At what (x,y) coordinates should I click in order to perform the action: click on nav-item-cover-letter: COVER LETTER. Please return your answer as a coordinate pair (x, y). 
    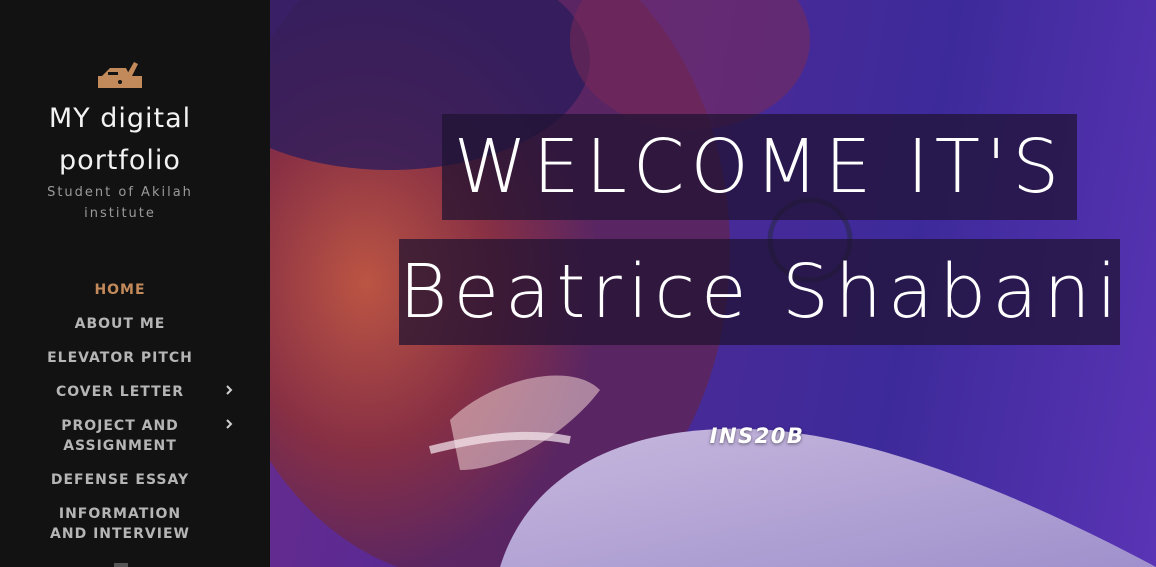
    Looking at the image, I should click on (120, 397).